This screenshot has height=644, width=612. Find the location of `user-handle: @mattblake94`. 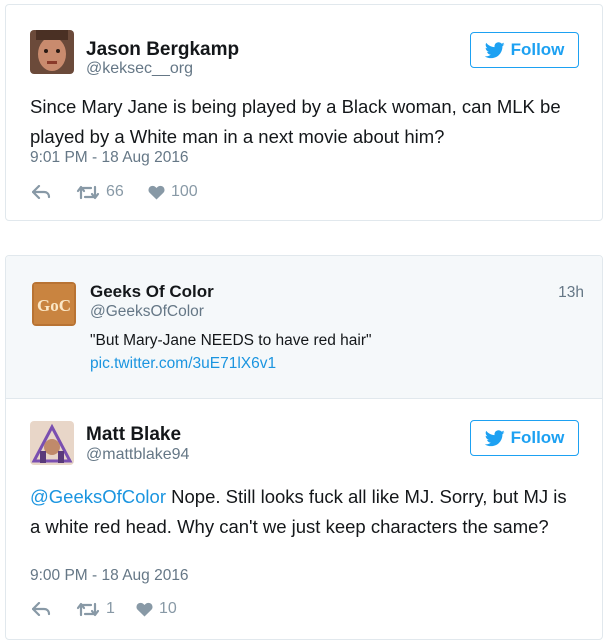

user-handle: @mattblake94 is located at coordinates (137, 455).